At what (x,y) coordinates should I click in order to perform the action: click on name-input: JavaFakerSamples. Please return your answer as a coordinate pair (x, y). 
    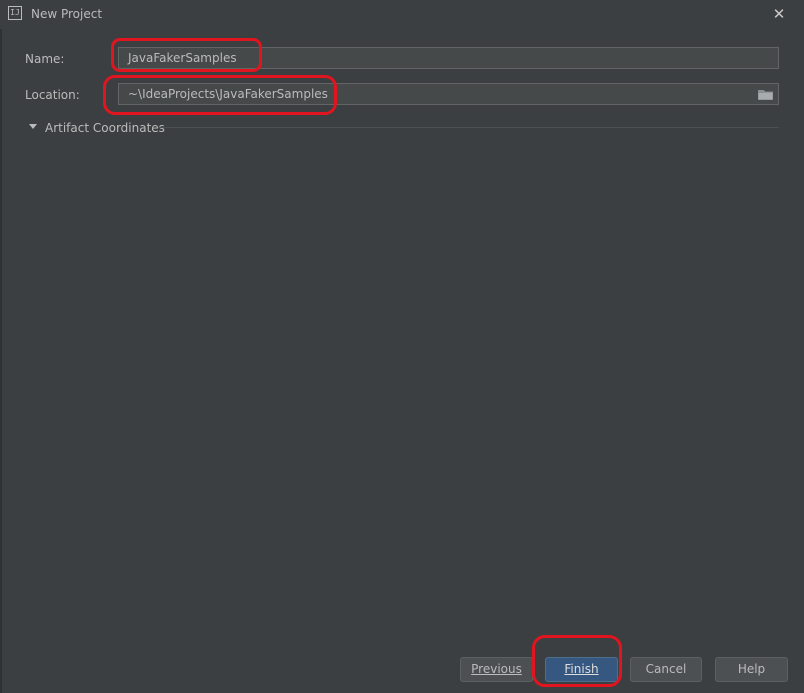
    Looking at the image, I should click on (448, 58).